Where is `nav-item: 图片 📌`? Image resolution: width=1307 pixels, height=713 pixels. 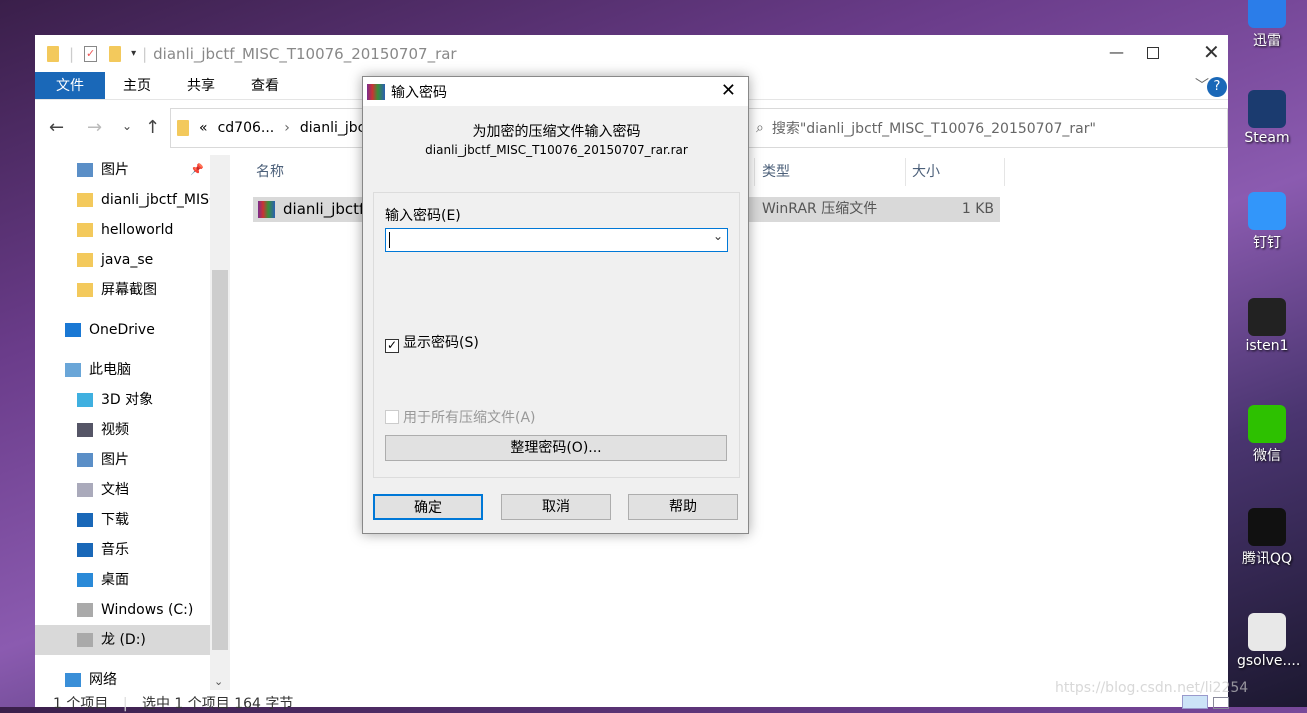
nav-item: 图片 📌 is located at coordinates (122, 170).